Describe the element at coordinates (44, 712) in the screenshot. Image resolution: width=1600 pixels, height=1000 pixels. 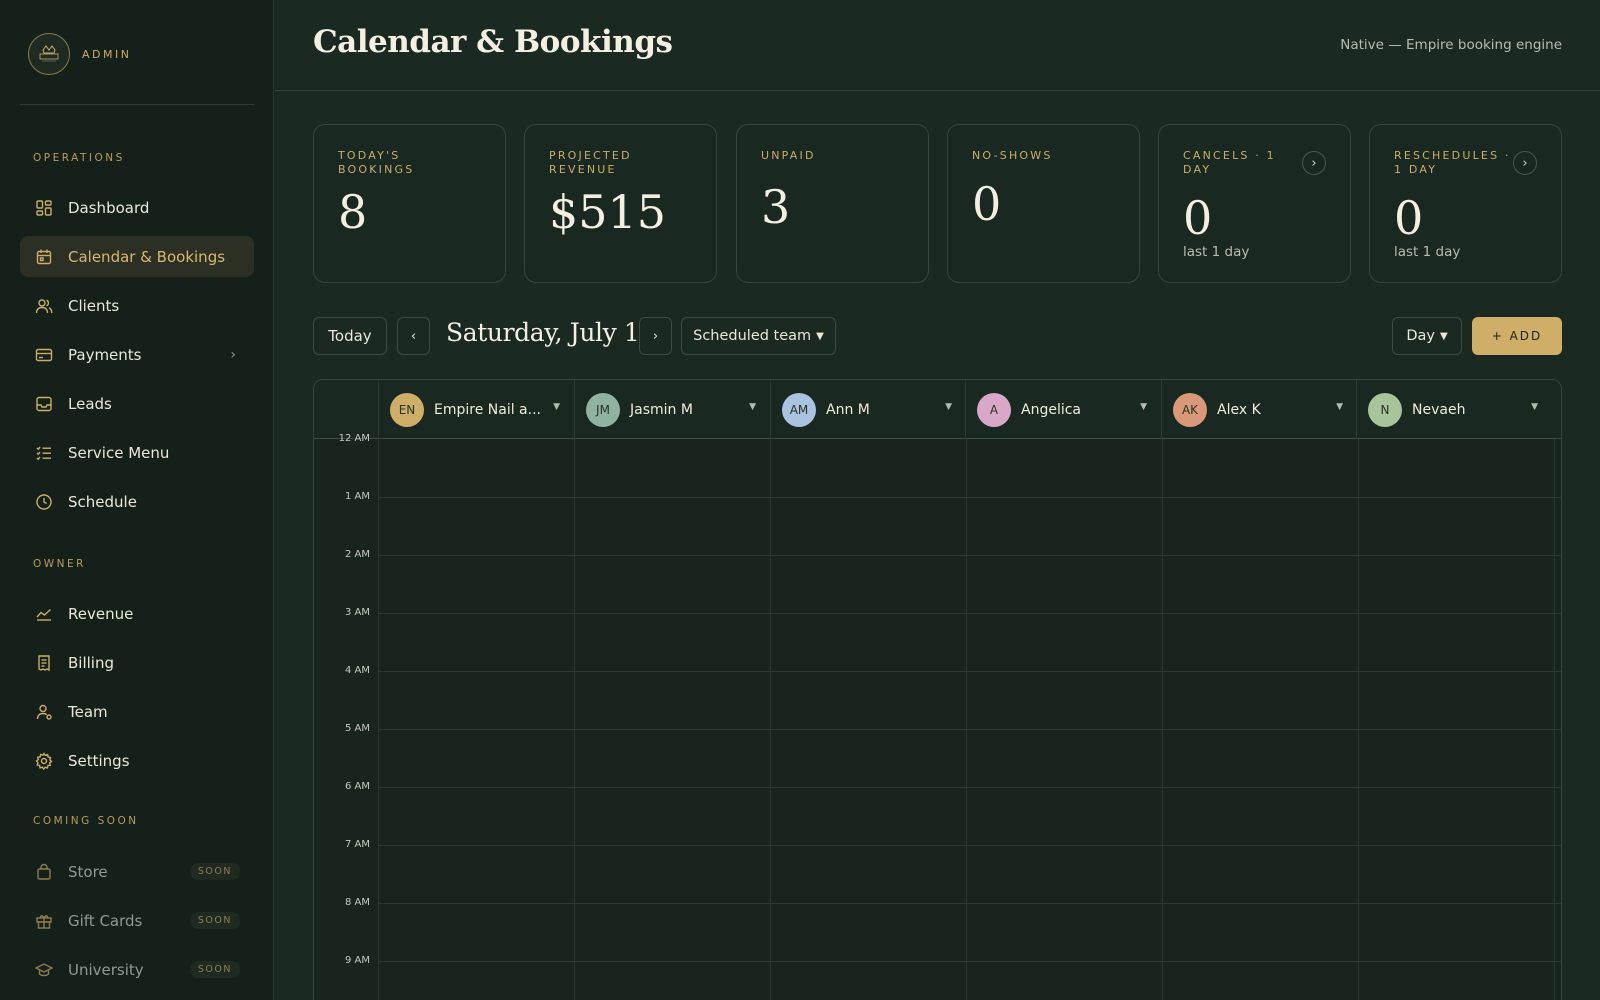
I see `team-icon` at that location.